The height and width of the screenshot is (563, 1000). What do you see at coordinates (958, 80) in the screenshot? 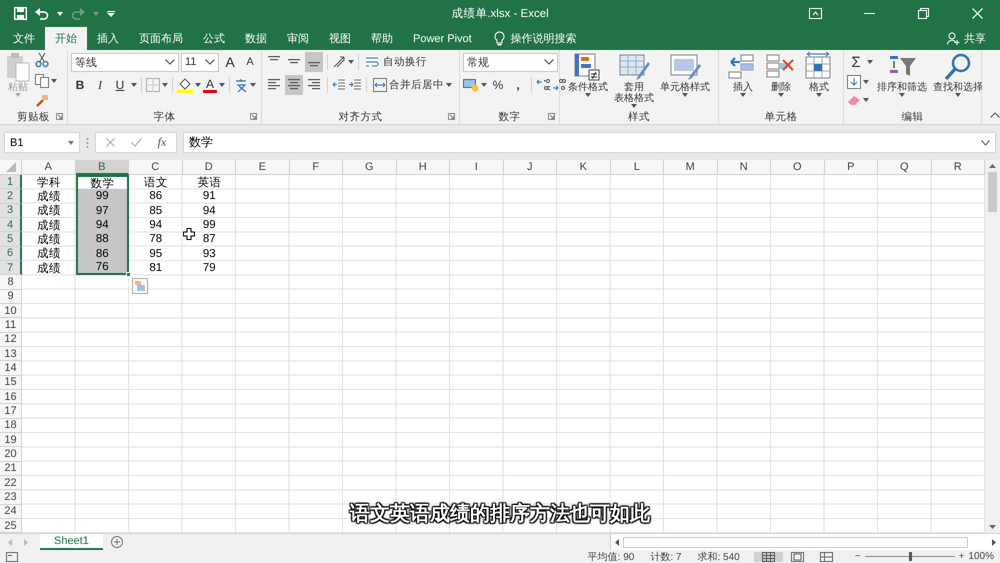
I see `ribbon-button: 查找和选择` at bounding box center [958, 80].